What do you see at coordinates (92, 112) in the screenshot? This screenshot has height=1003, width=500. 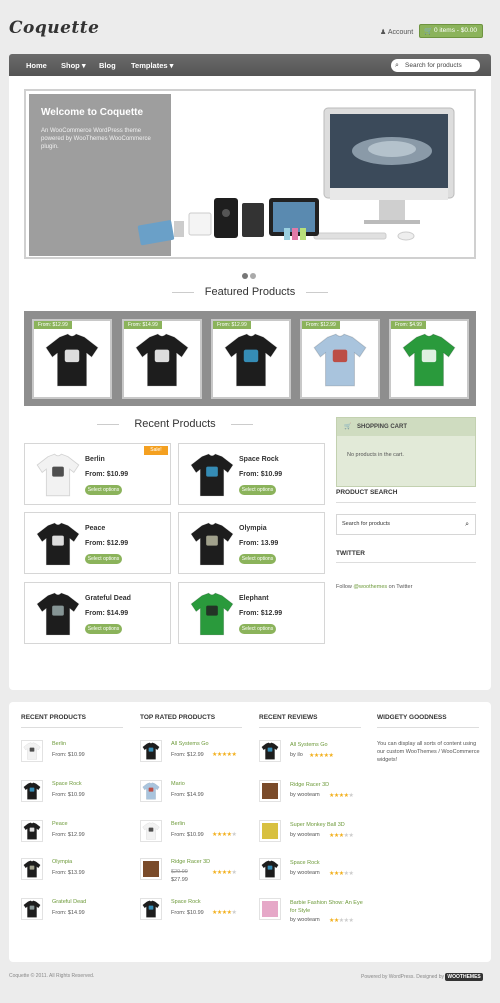 I see `slide-title: Welcome to Coquette` at bounding box center [92, 112].